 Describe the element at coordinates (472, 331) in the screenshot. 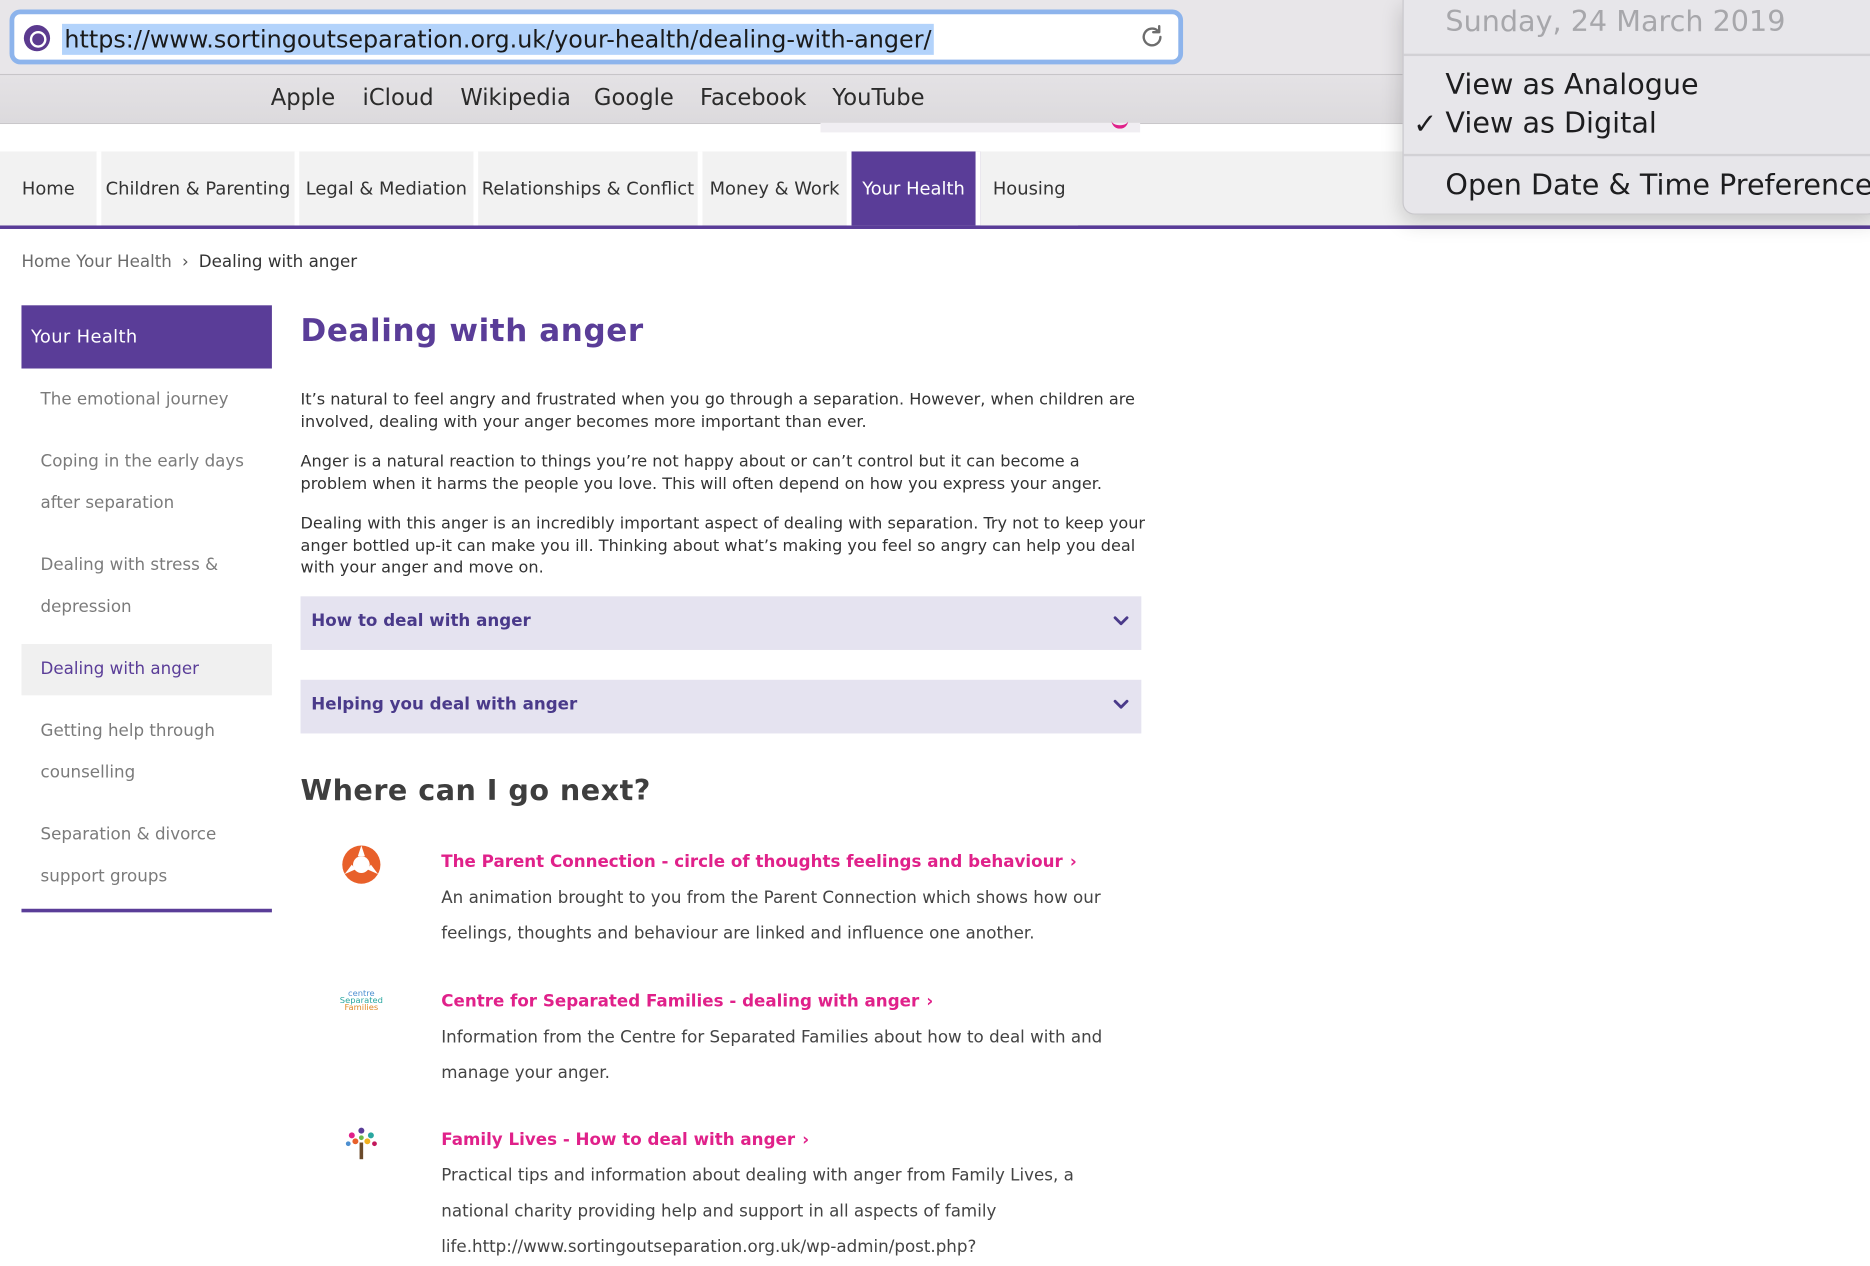

I see `page-title: Dealing with anger` at that location.